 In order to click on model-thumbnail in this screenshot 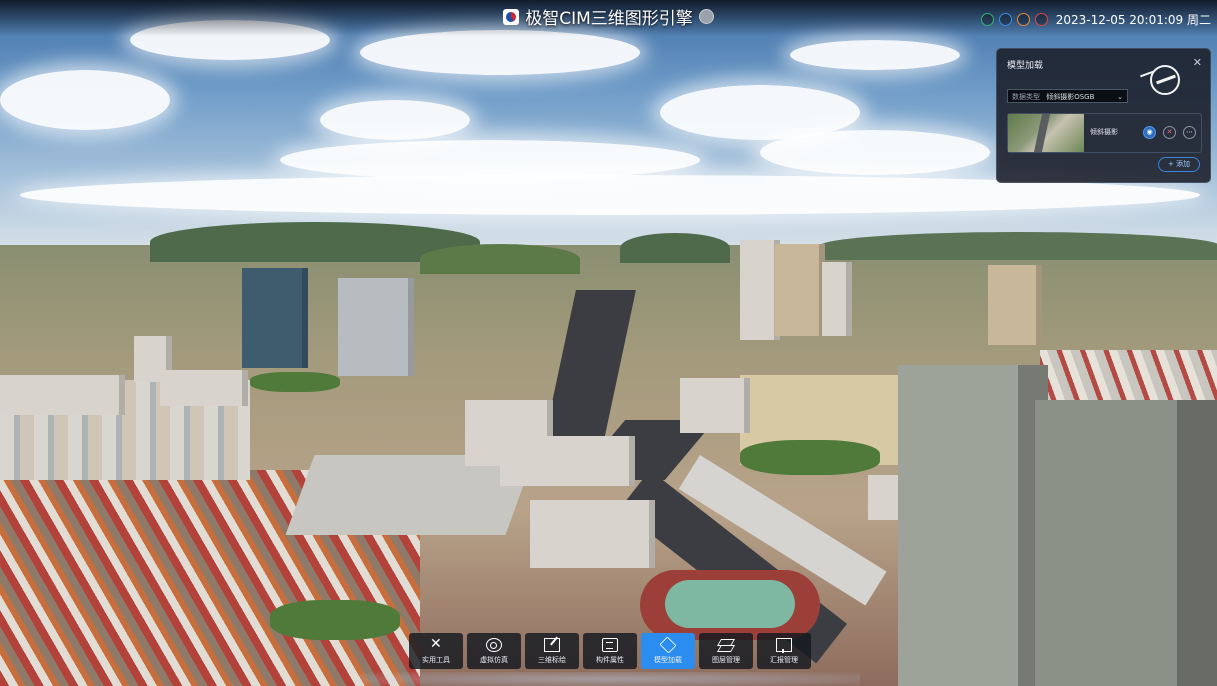, I will do `click(1046, 133)`.